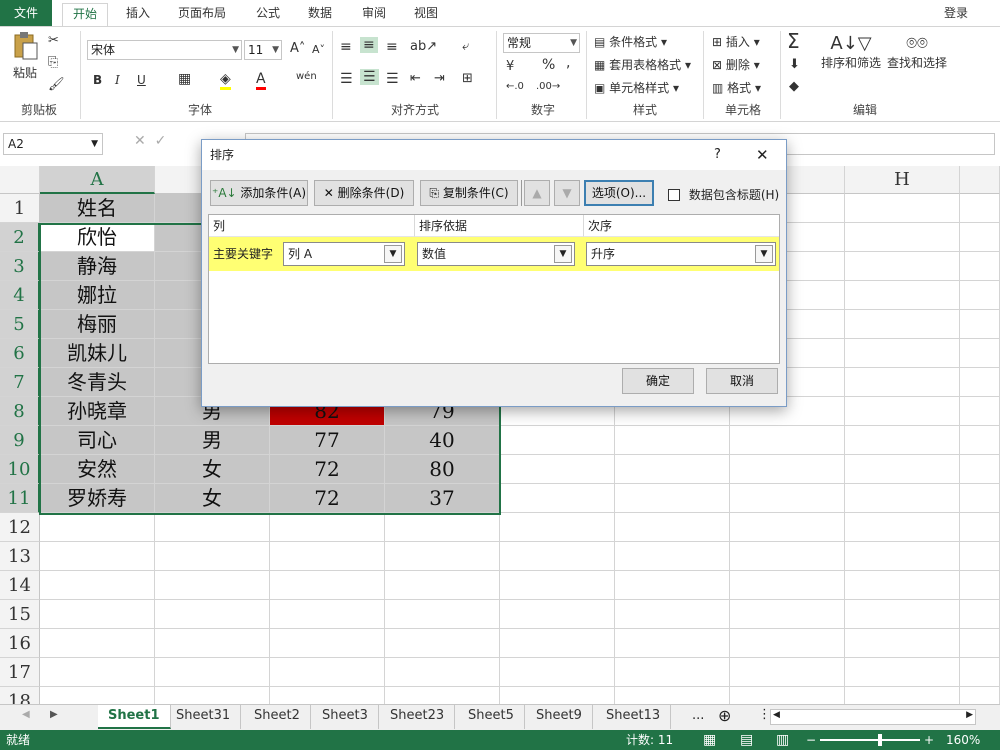  Describe the element at coordinates (53, 144) in the screenshot. I see `name-box: A2 ▼` at that location.